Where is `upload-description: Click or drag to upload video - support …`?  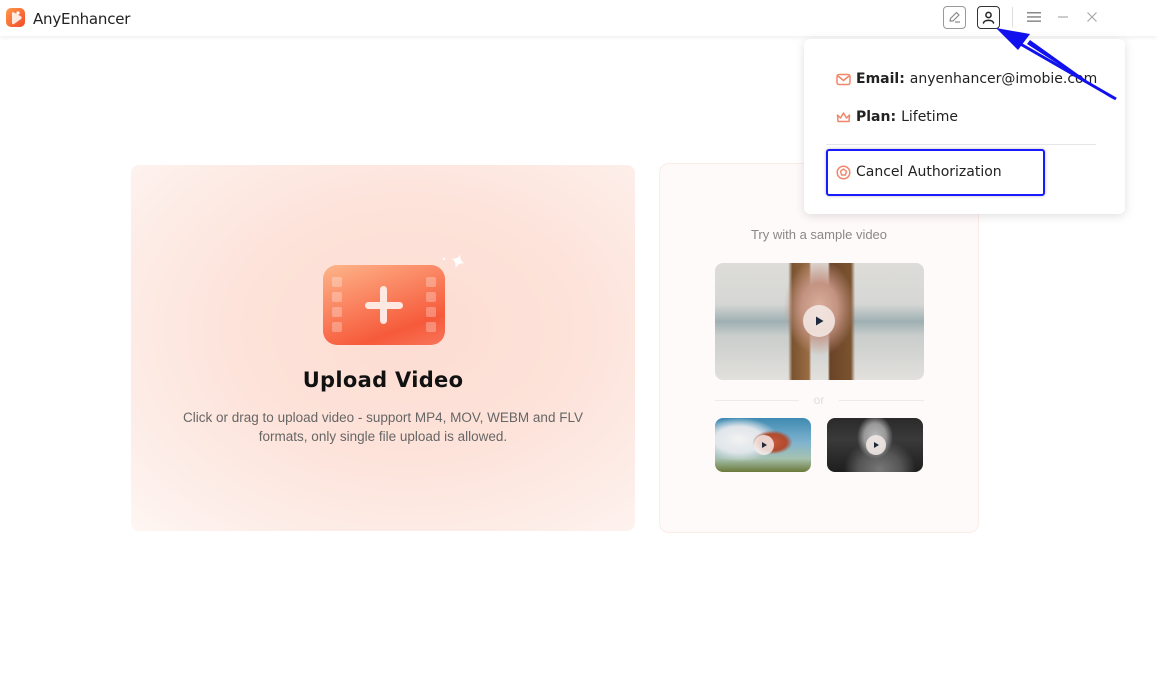
upload-description: Click or drag to upload video - support … is located at coordinates (383, 427).